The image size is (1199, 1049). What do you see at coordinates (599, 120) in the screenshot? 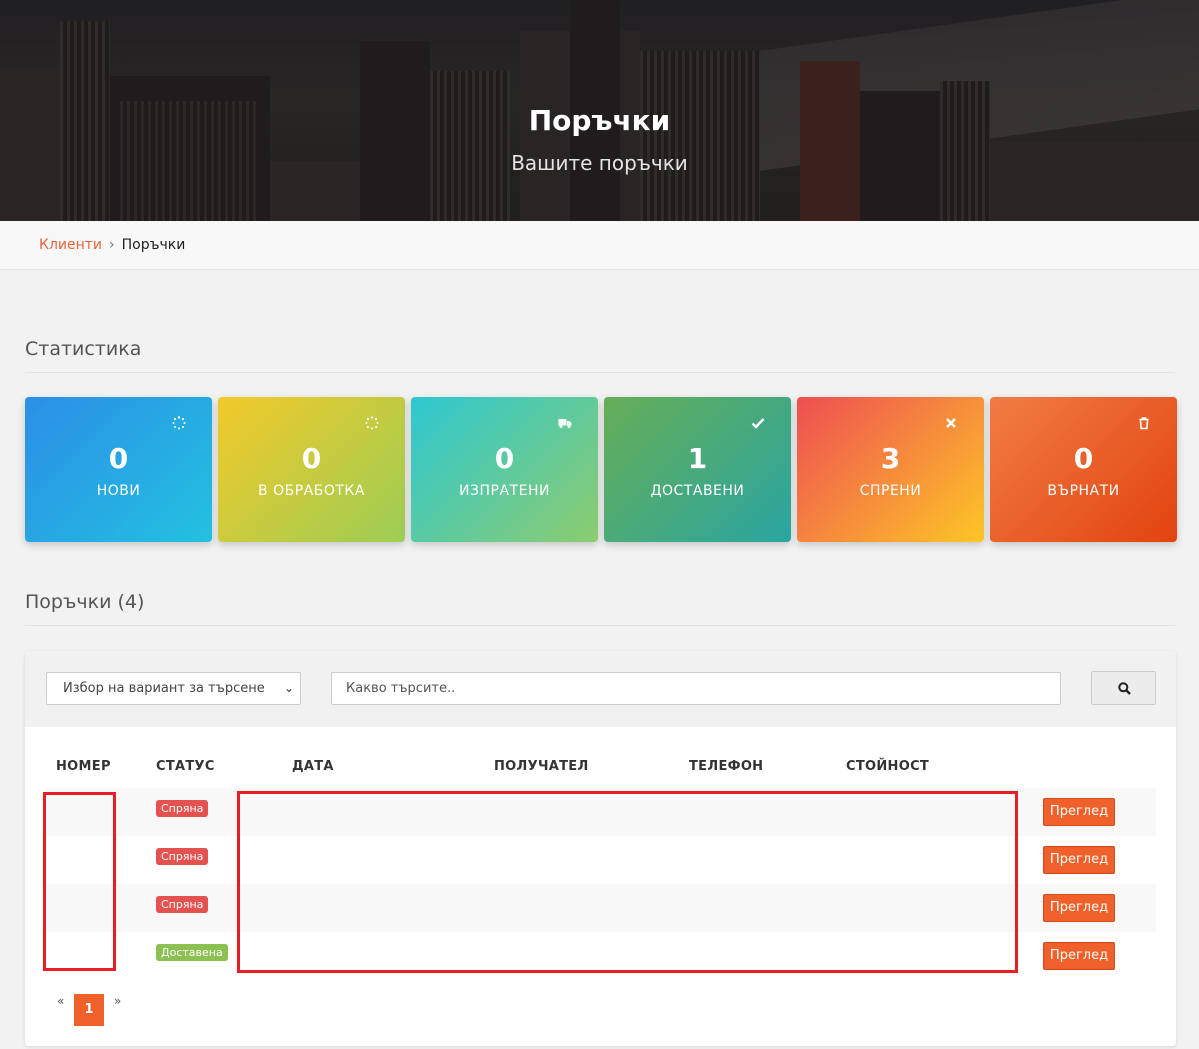
I see `page-title: Поръчки` at bounding box center [599, 120].